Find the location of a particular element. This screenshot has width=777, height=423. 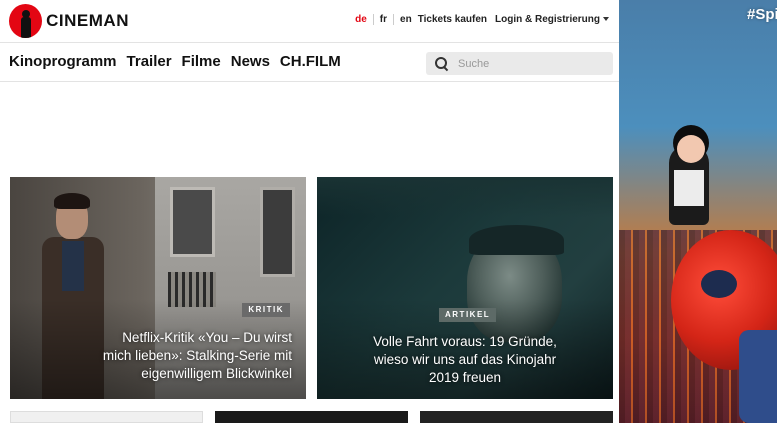

search-icon is located at coordinates (442, 63).